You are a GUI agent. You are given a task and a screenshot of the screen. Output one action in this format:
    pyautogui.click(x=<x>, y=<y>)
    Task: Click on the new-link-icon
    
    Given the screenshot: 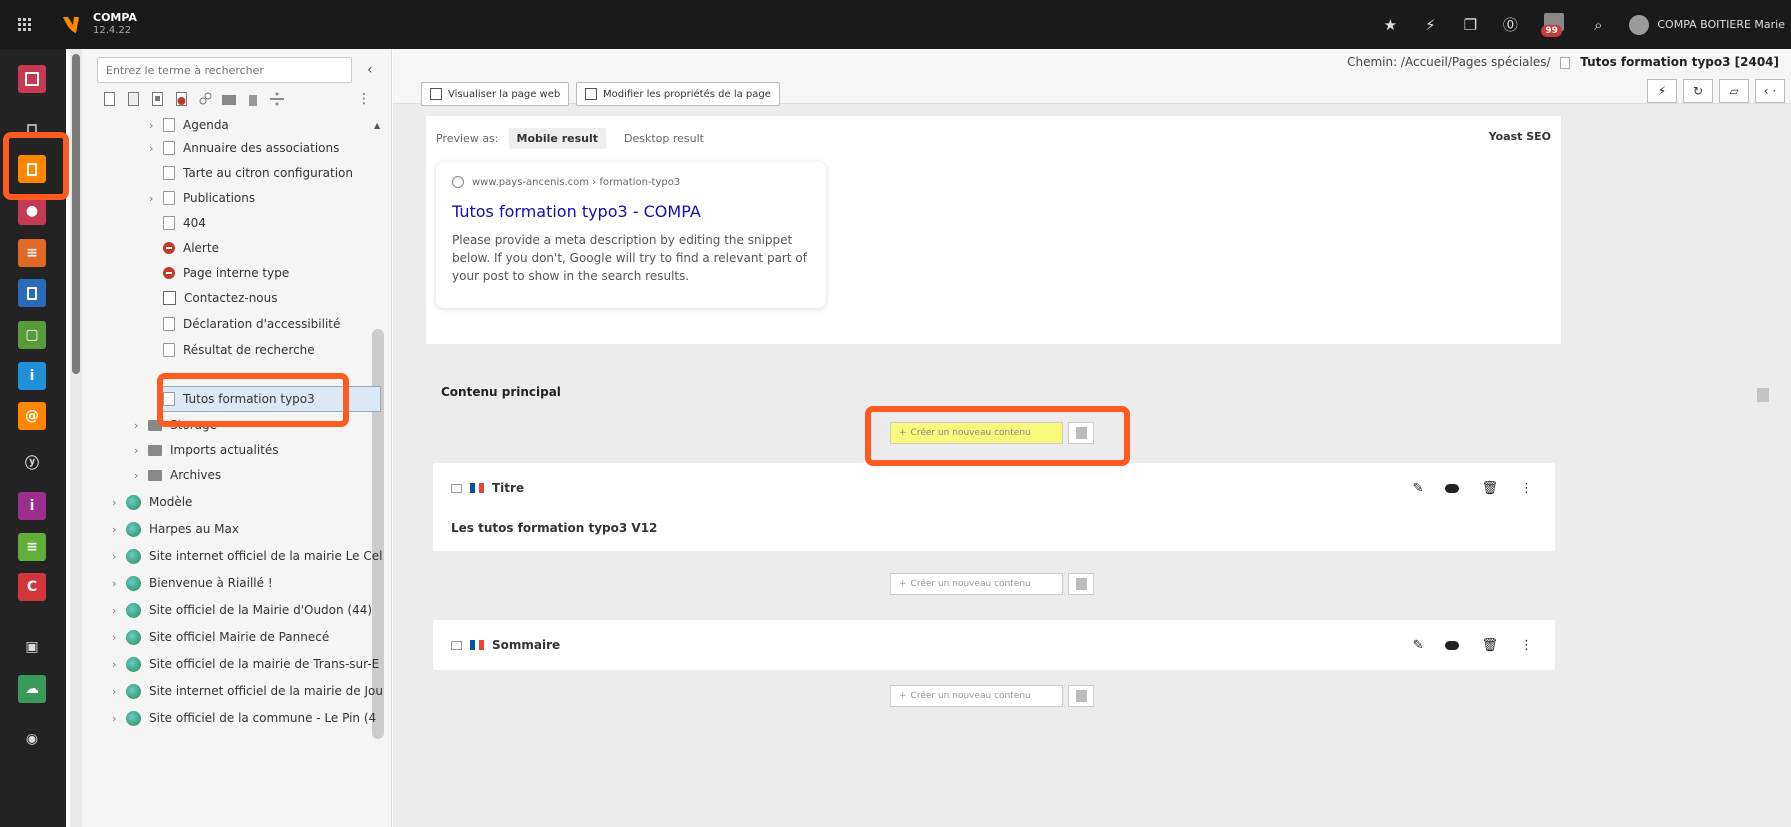 What is the action you would take?
    pyautogui.click(x=157, y=99)
    